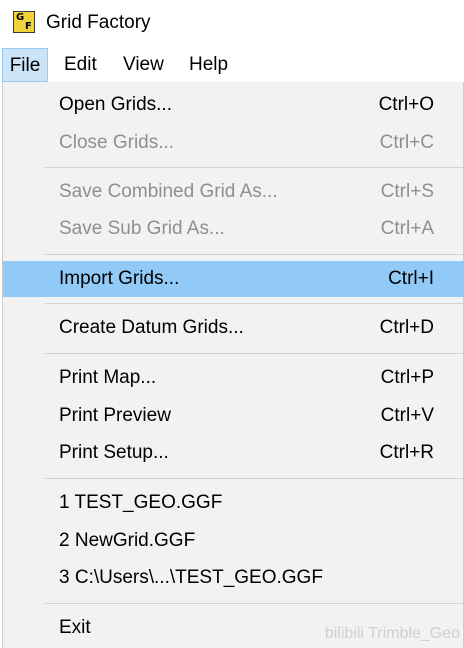 The image size is (464, 648). Describe the element at coordinates (25, 65) in the screenshot. I see `menu-file: File` at that location.